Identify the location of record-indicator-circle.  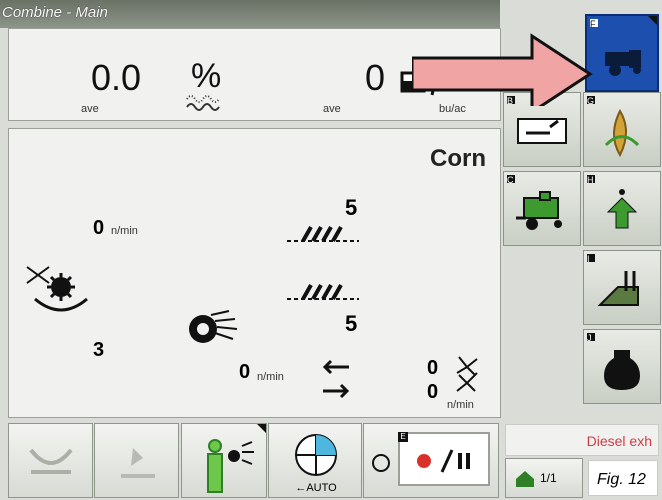
(381, 463).